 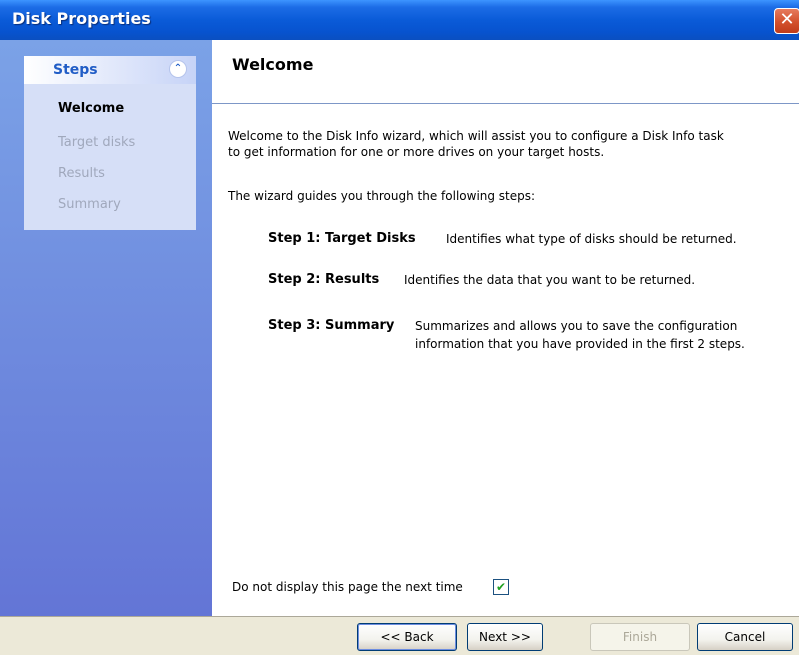 What do you see at coordinates (640, 637) in the screenshot?
I see `finish-button: Finish` at bounding box center [640, 637].